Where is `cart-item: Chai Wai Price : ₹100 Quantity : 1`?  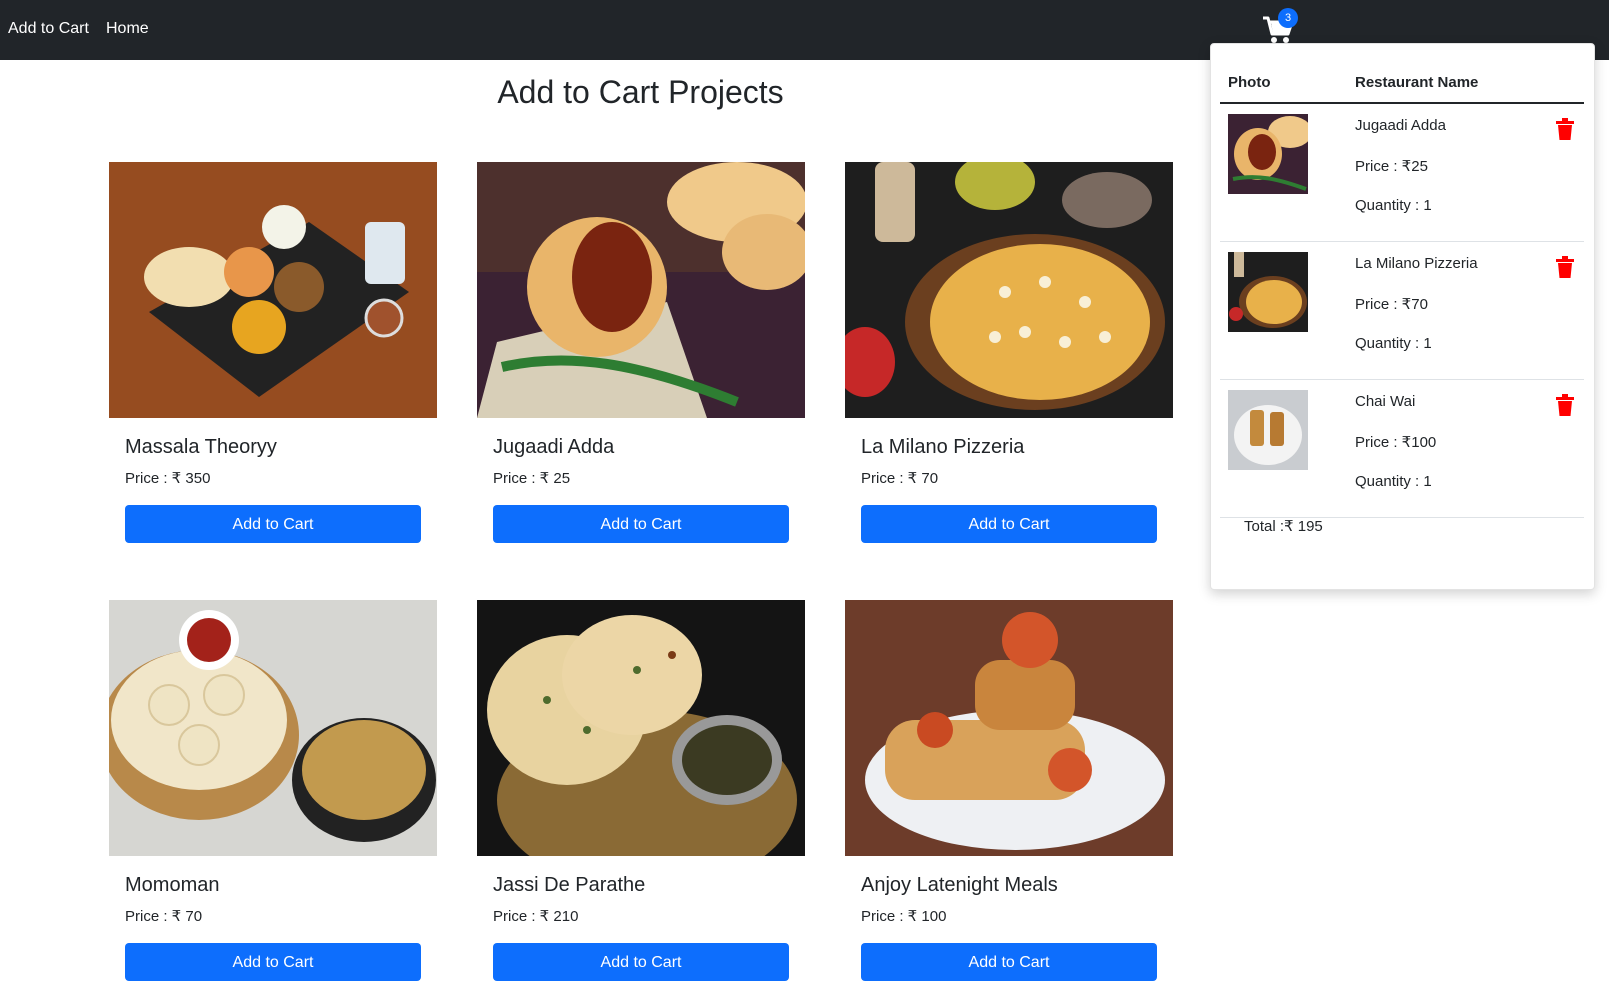 cart-item: Chai Wai Price : ₹100 Quantity : 1 is located at coordinates (1402, 449).